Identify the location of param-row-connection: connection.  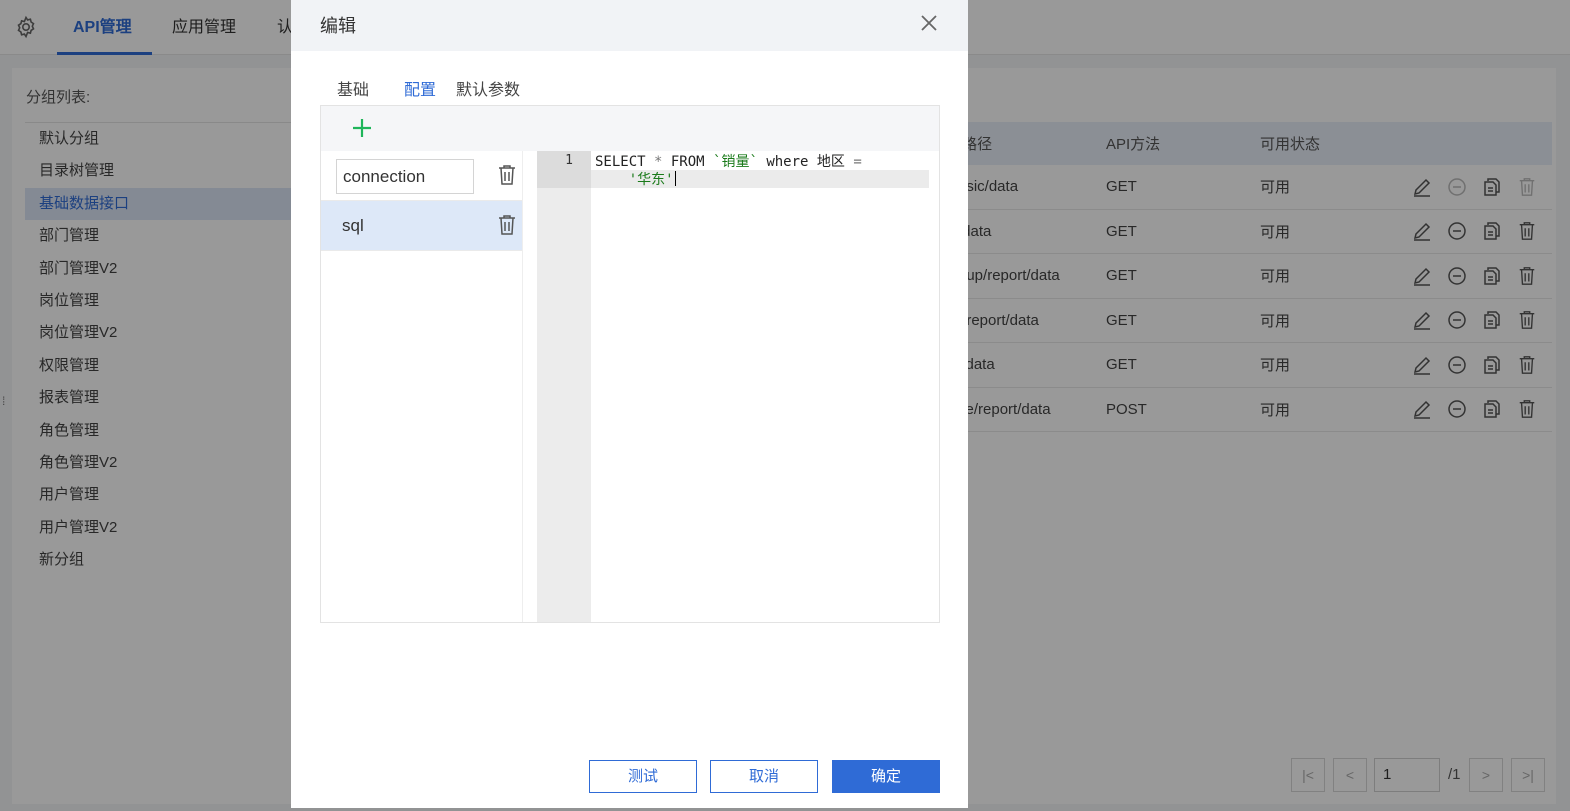
(421, 176).